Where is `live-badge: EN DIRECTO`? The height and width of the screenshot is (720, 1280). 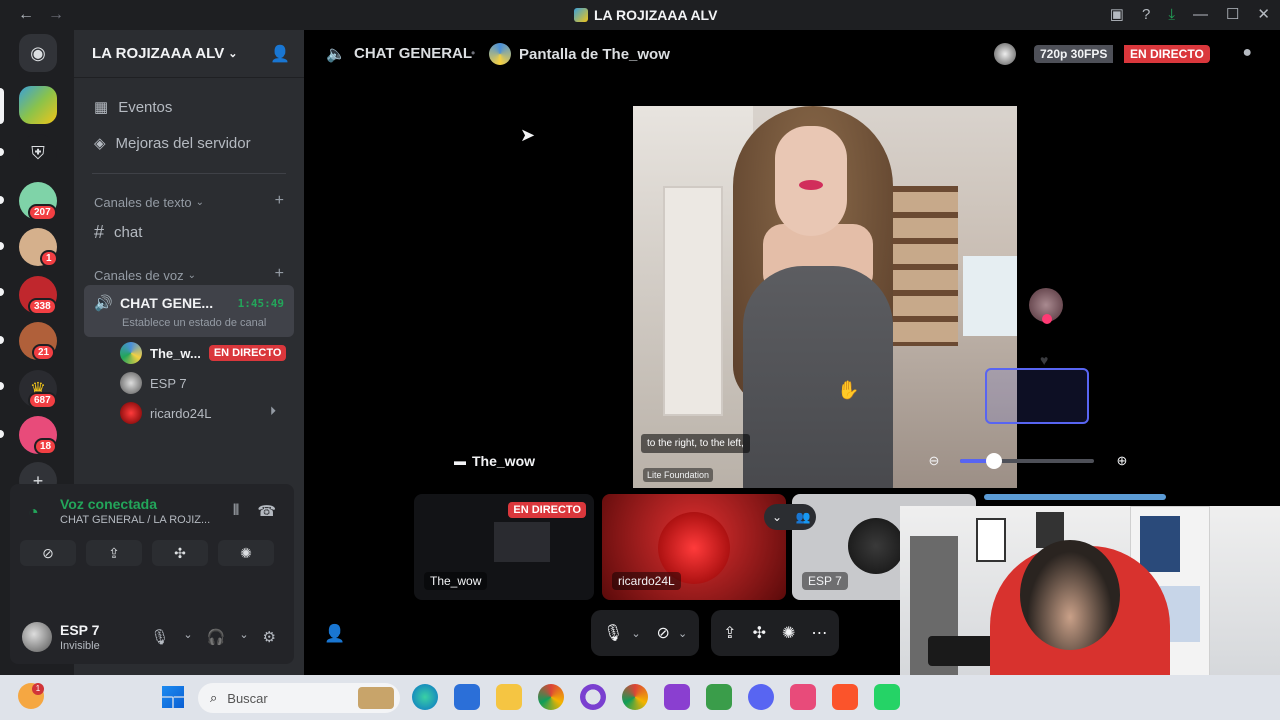
live-badge: EN DIRECTO is located at coordinates (547, 510).